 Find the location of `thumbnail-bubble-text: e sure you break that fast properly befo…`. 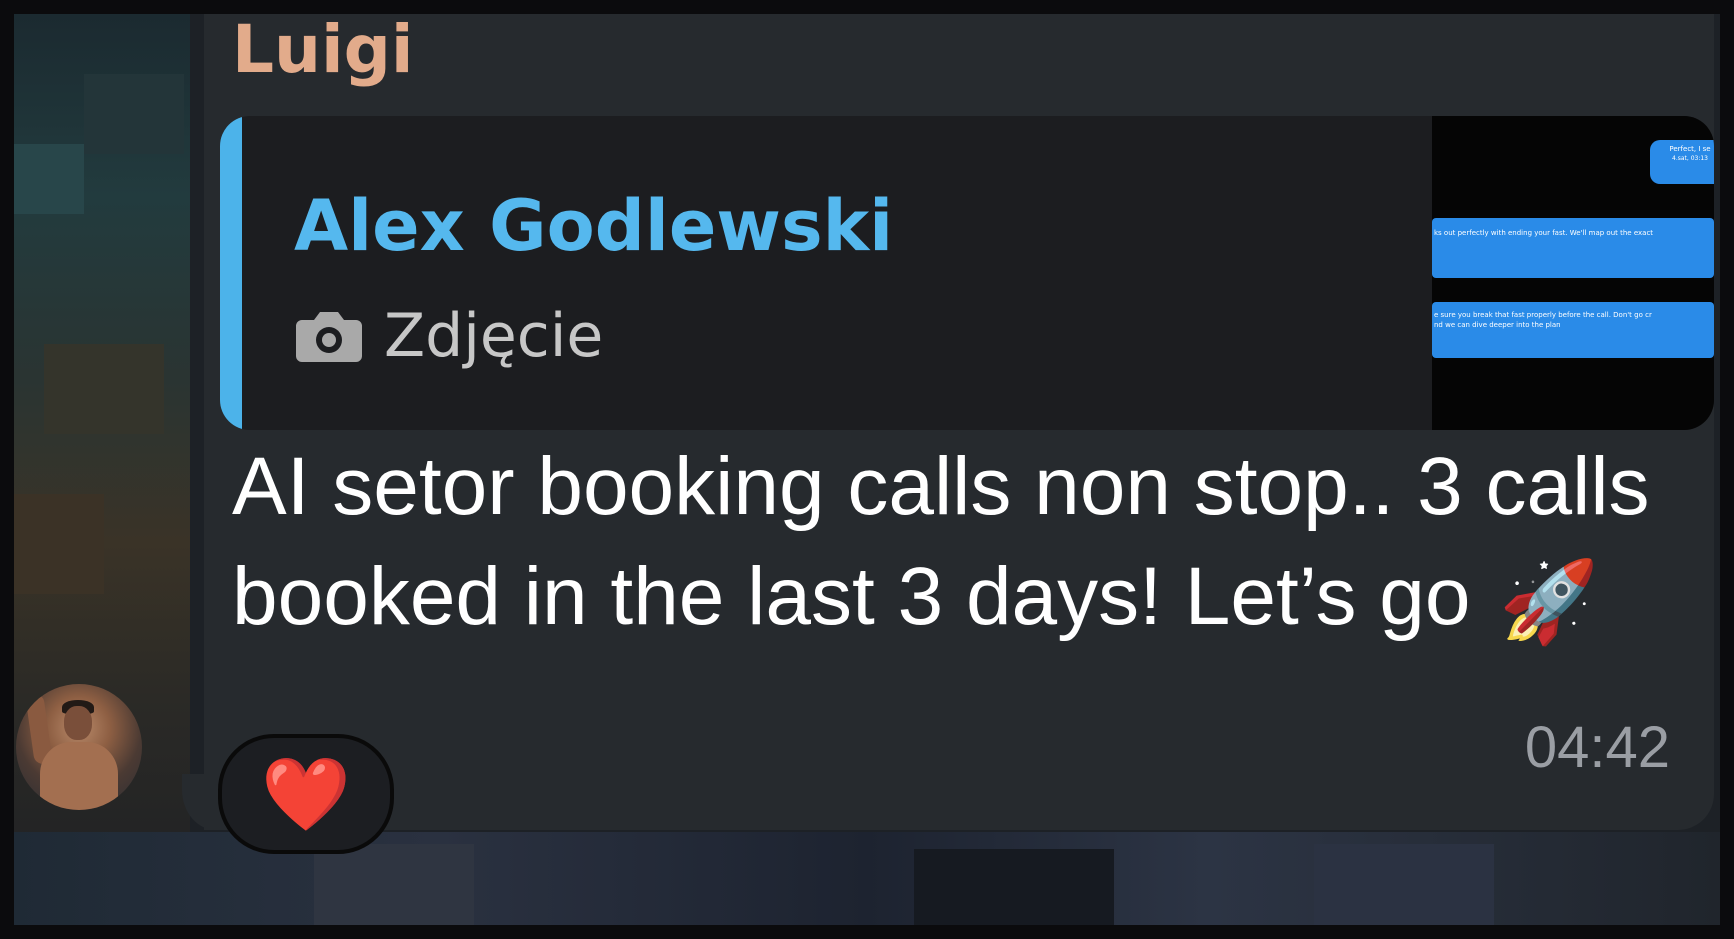

thumbnail-bubble-text: e sure you break that fast properly befo… is located at coordinates (1543, 315).